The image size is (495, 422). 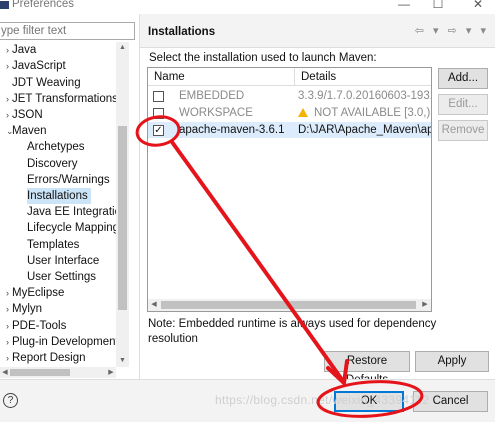 I want to click on tree-item-user-interface: User Interface, so click(x=63, y=261).